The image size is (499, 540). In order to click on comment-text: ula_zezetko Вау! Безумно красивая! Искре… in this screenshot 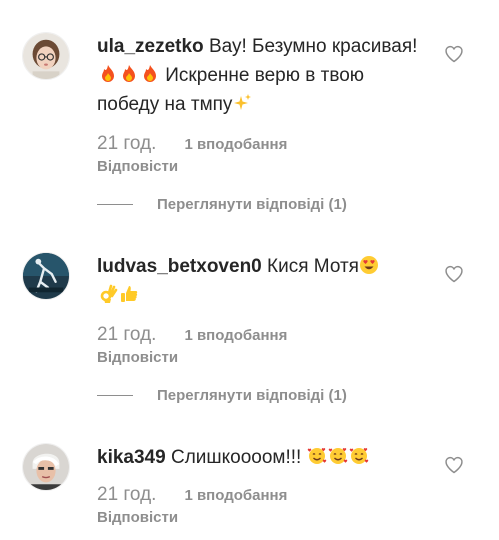, I will do `click(262, 75)`.